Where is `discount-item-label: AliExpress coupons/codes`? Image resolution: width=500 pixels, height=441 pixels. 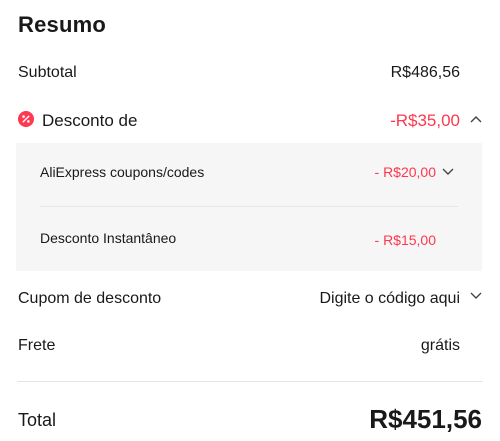 discount-item-label: AliExpress coupons/codes is located at coordinates (122, 172).